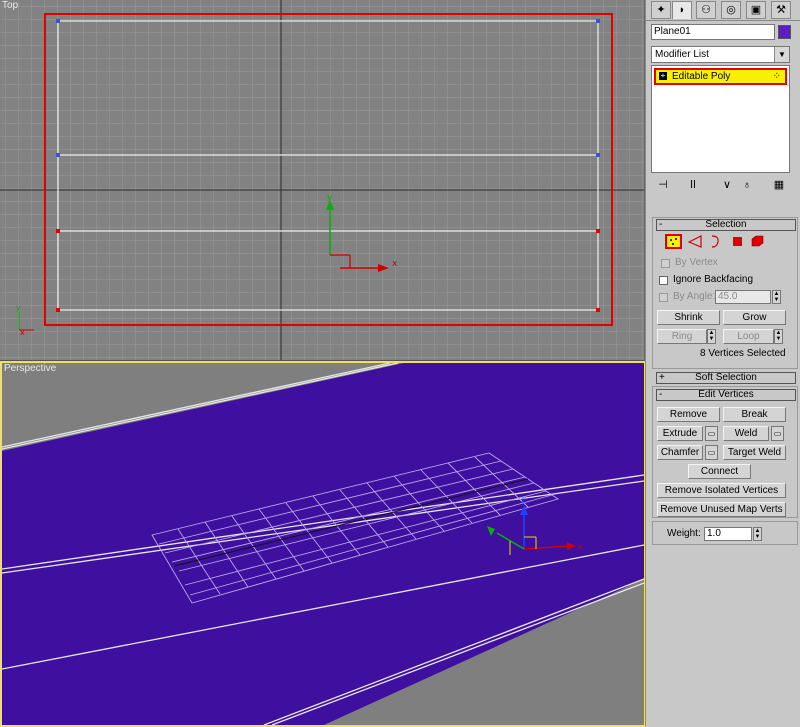 The width and height of the screenshot is (800, 727). I want to click on persp-gizmo-x-label: x, so click(580, 546).